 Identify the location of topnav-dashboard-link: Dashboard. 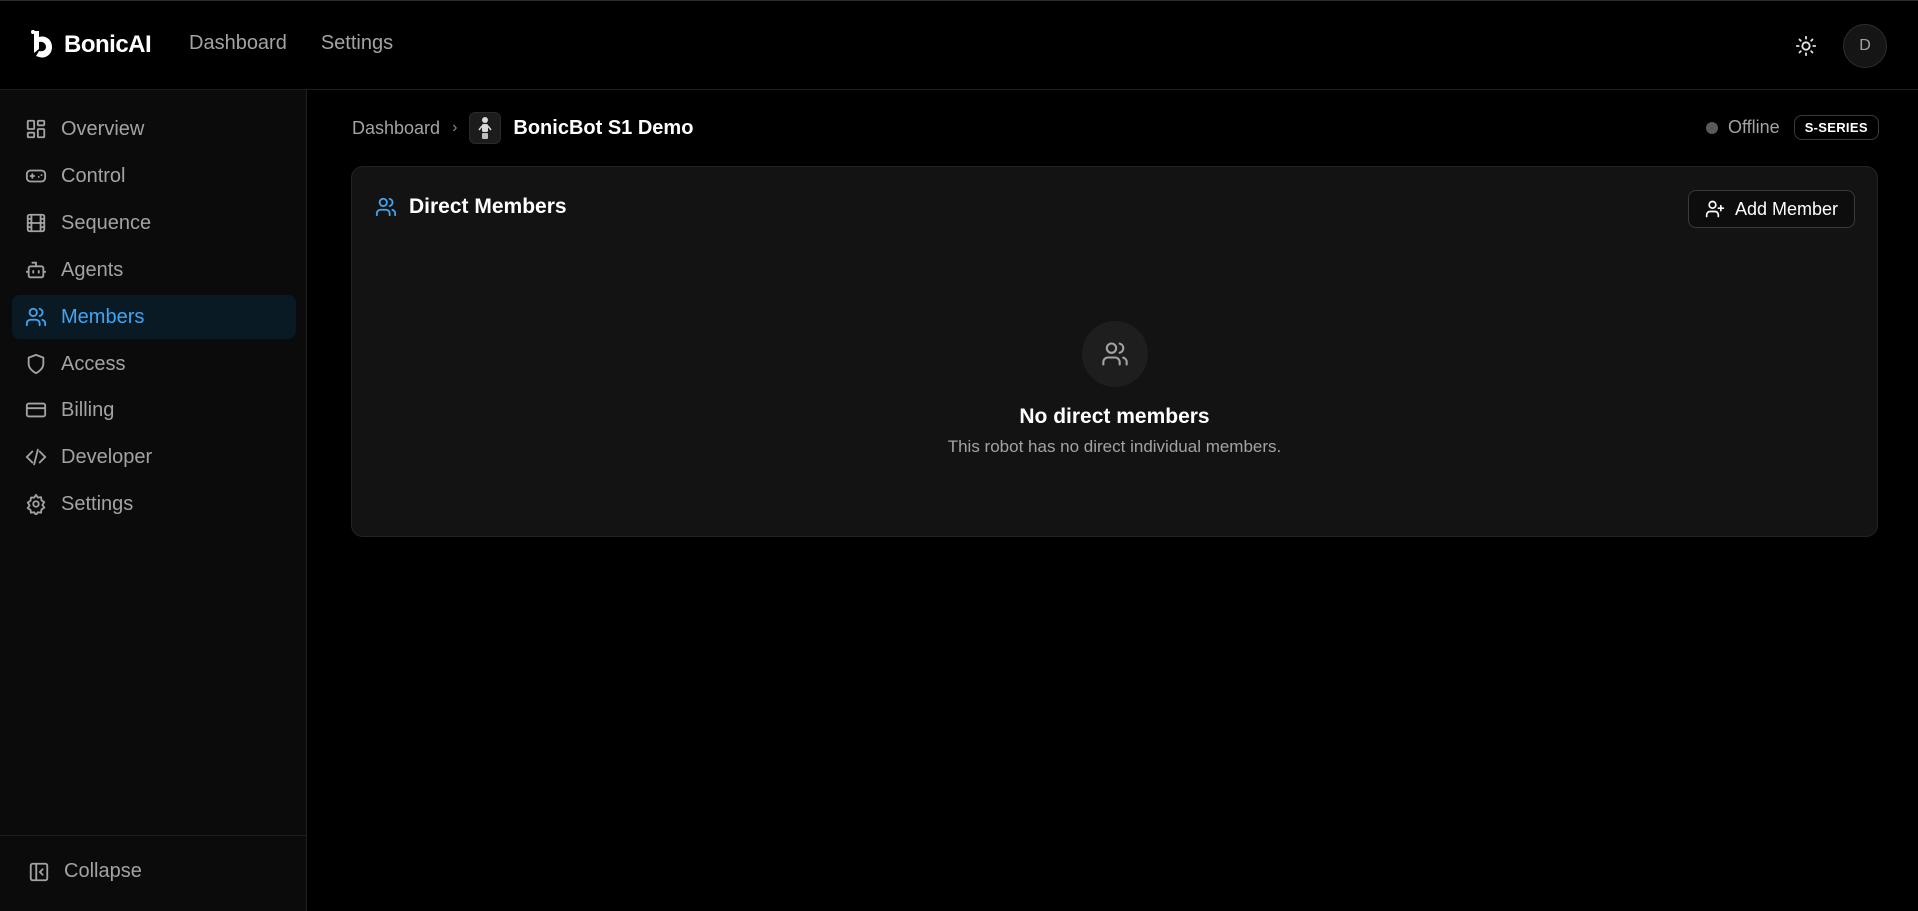
(238, 43).